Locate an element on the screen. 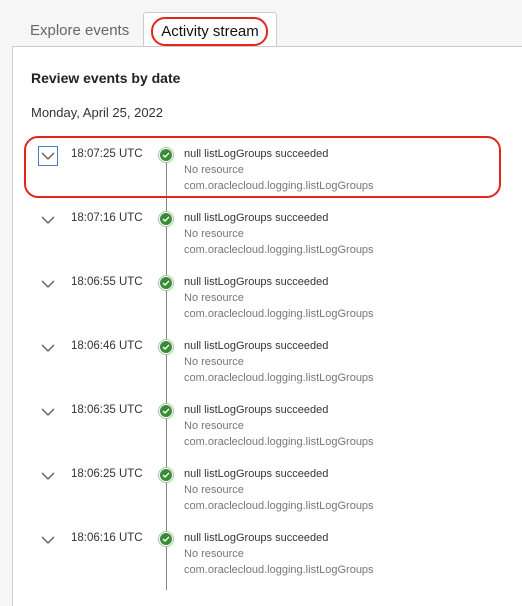  event-time: 18:06:25 UTC is located at coordinates (107, 474).